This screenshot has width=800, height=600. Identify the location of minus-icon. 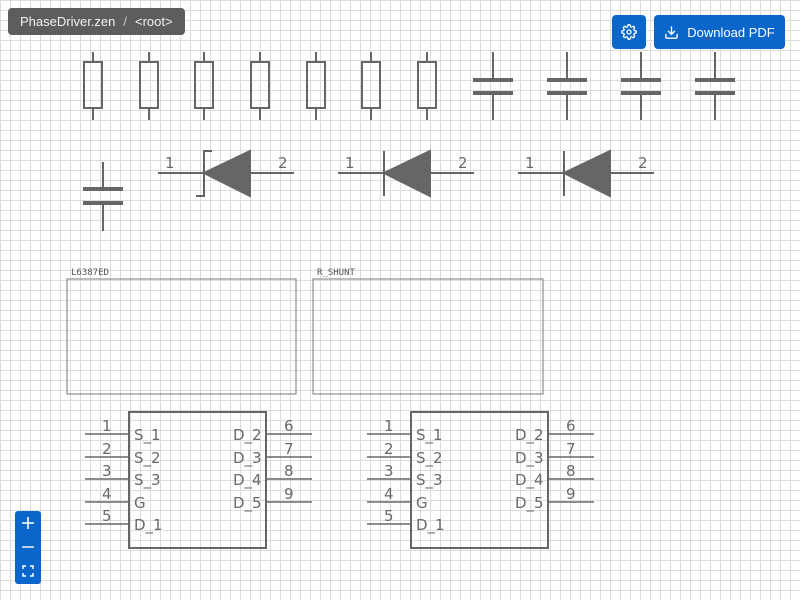
(28, 547).